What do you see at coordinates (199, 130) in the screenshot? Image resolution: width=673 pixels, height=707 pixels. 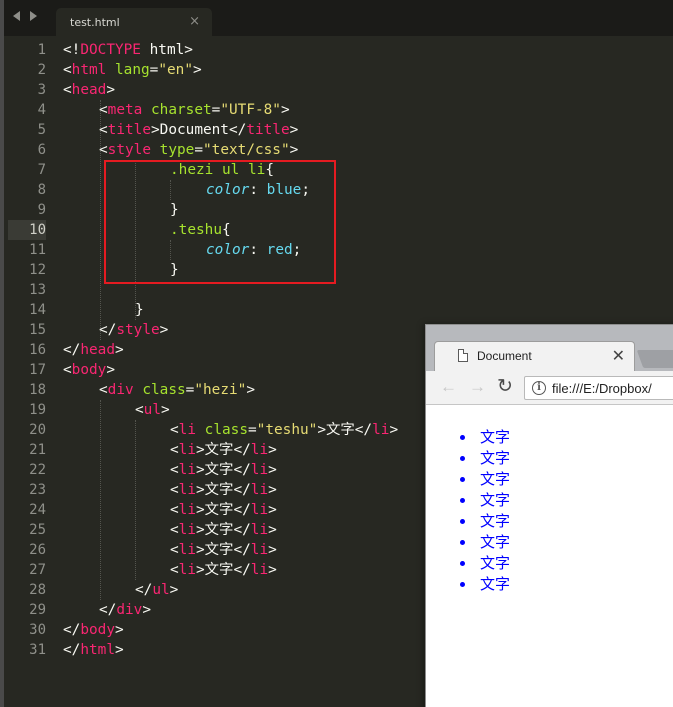 I see `code-line: <title>Document</title>` at bounding box center [199, 130].